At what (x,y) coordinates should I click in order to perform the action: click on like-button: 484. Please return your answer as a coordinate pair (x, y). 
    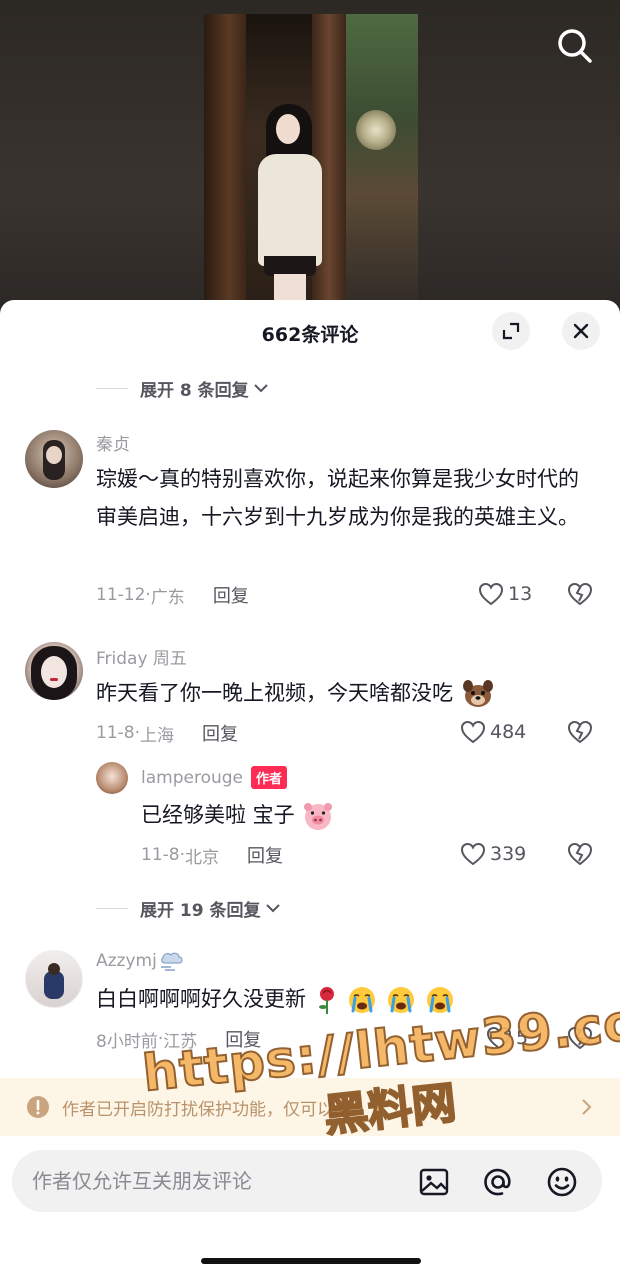
    Looking at the image, I should click on (493, 732).